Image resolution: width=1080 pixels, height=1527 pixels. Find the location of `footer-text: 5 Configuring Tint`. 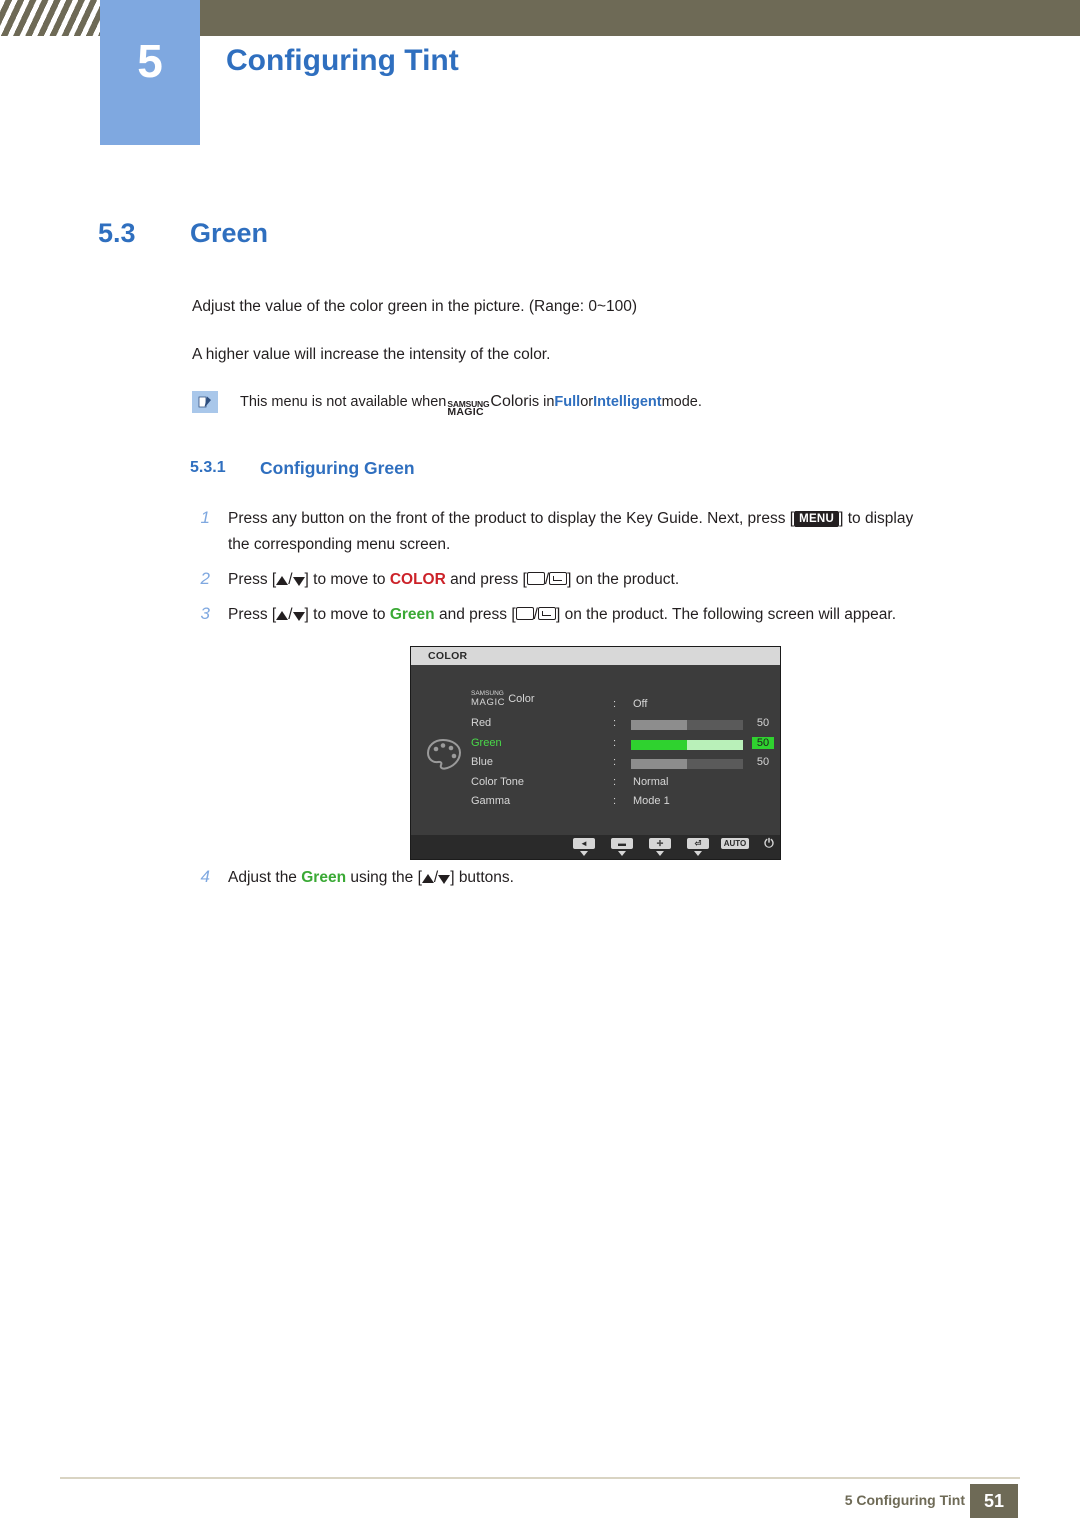

footer-text: 5 Configuring Tint is located at coordinates (904, 1500).